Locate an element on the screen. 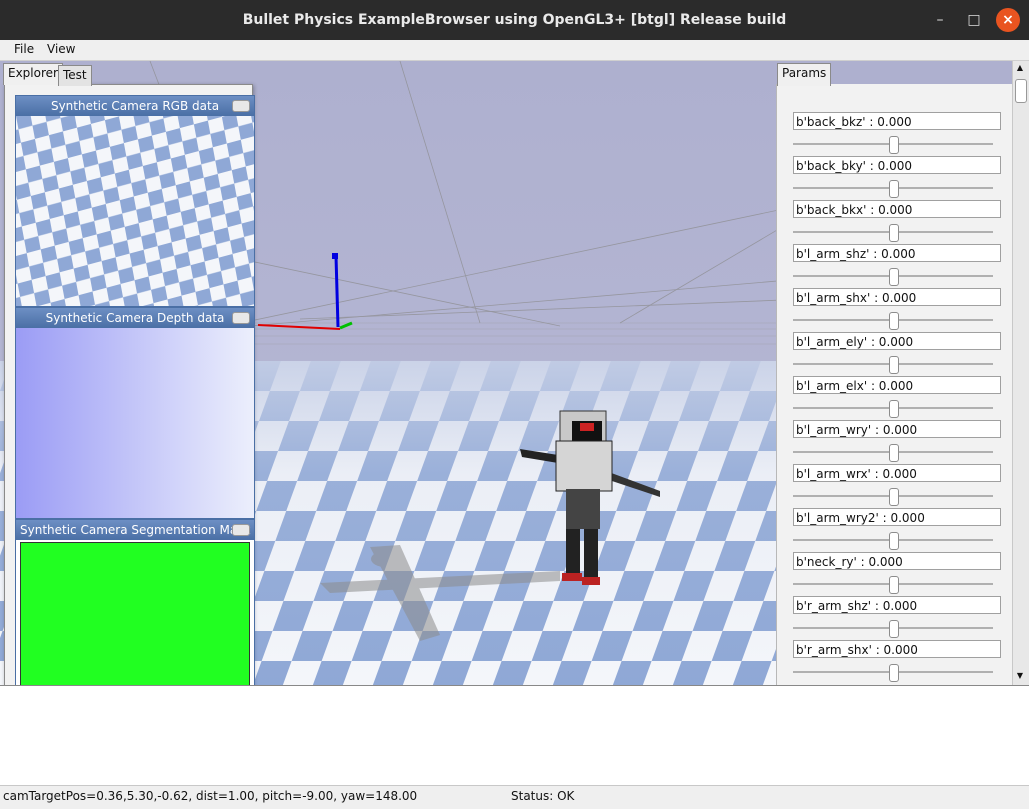 Image resolution: width=1029 pixels, height=809 pixels. param-field: b'r_arm_shz' : 0.000 is located at coordinates (897, 605).